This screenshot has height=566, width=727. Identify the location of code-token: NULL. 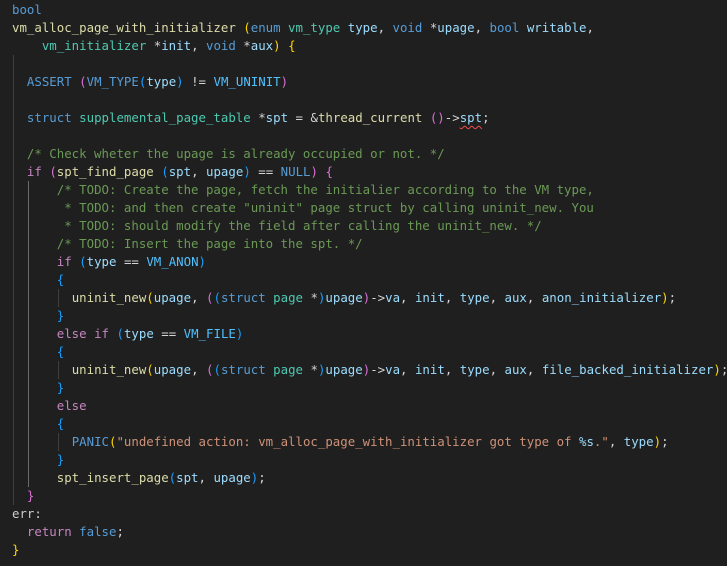
(295, 171).